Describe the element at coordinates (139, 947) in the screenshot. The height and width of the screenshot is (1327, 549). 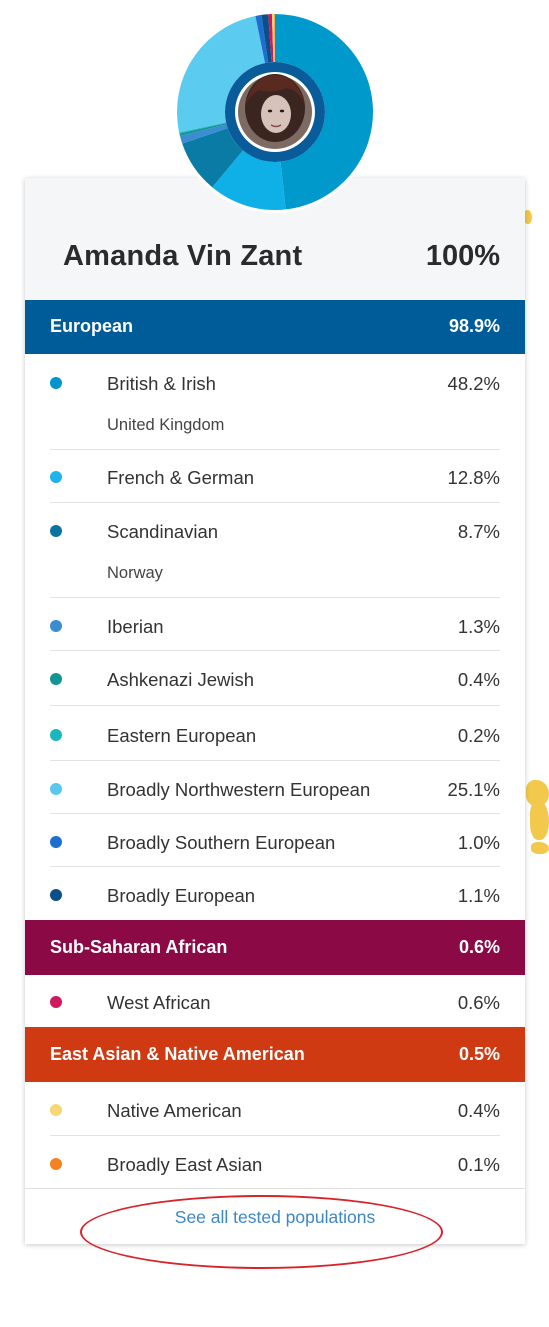
I see `group-name: Sub-Saharan African` at that location.